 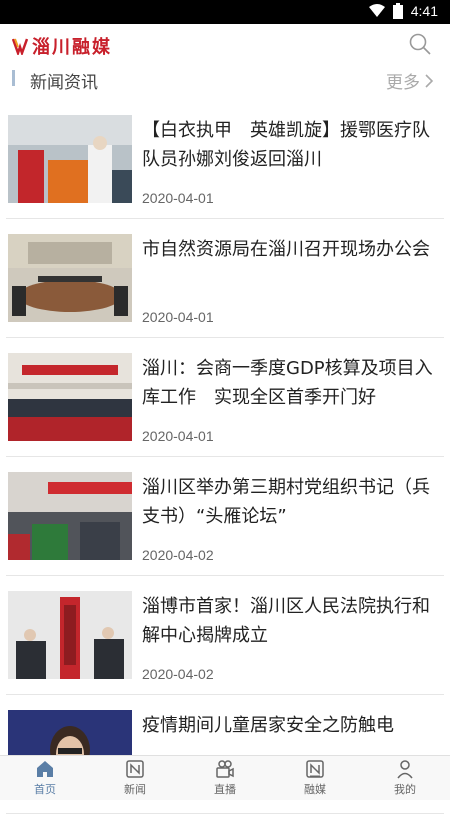 What do you see at coordinates (287, 383) in the screenshot?
I see `news-title: 淄川：会商一季度GDP核算及项目入库工作 实现全区首季开门好` at bounding box center [287, 383].